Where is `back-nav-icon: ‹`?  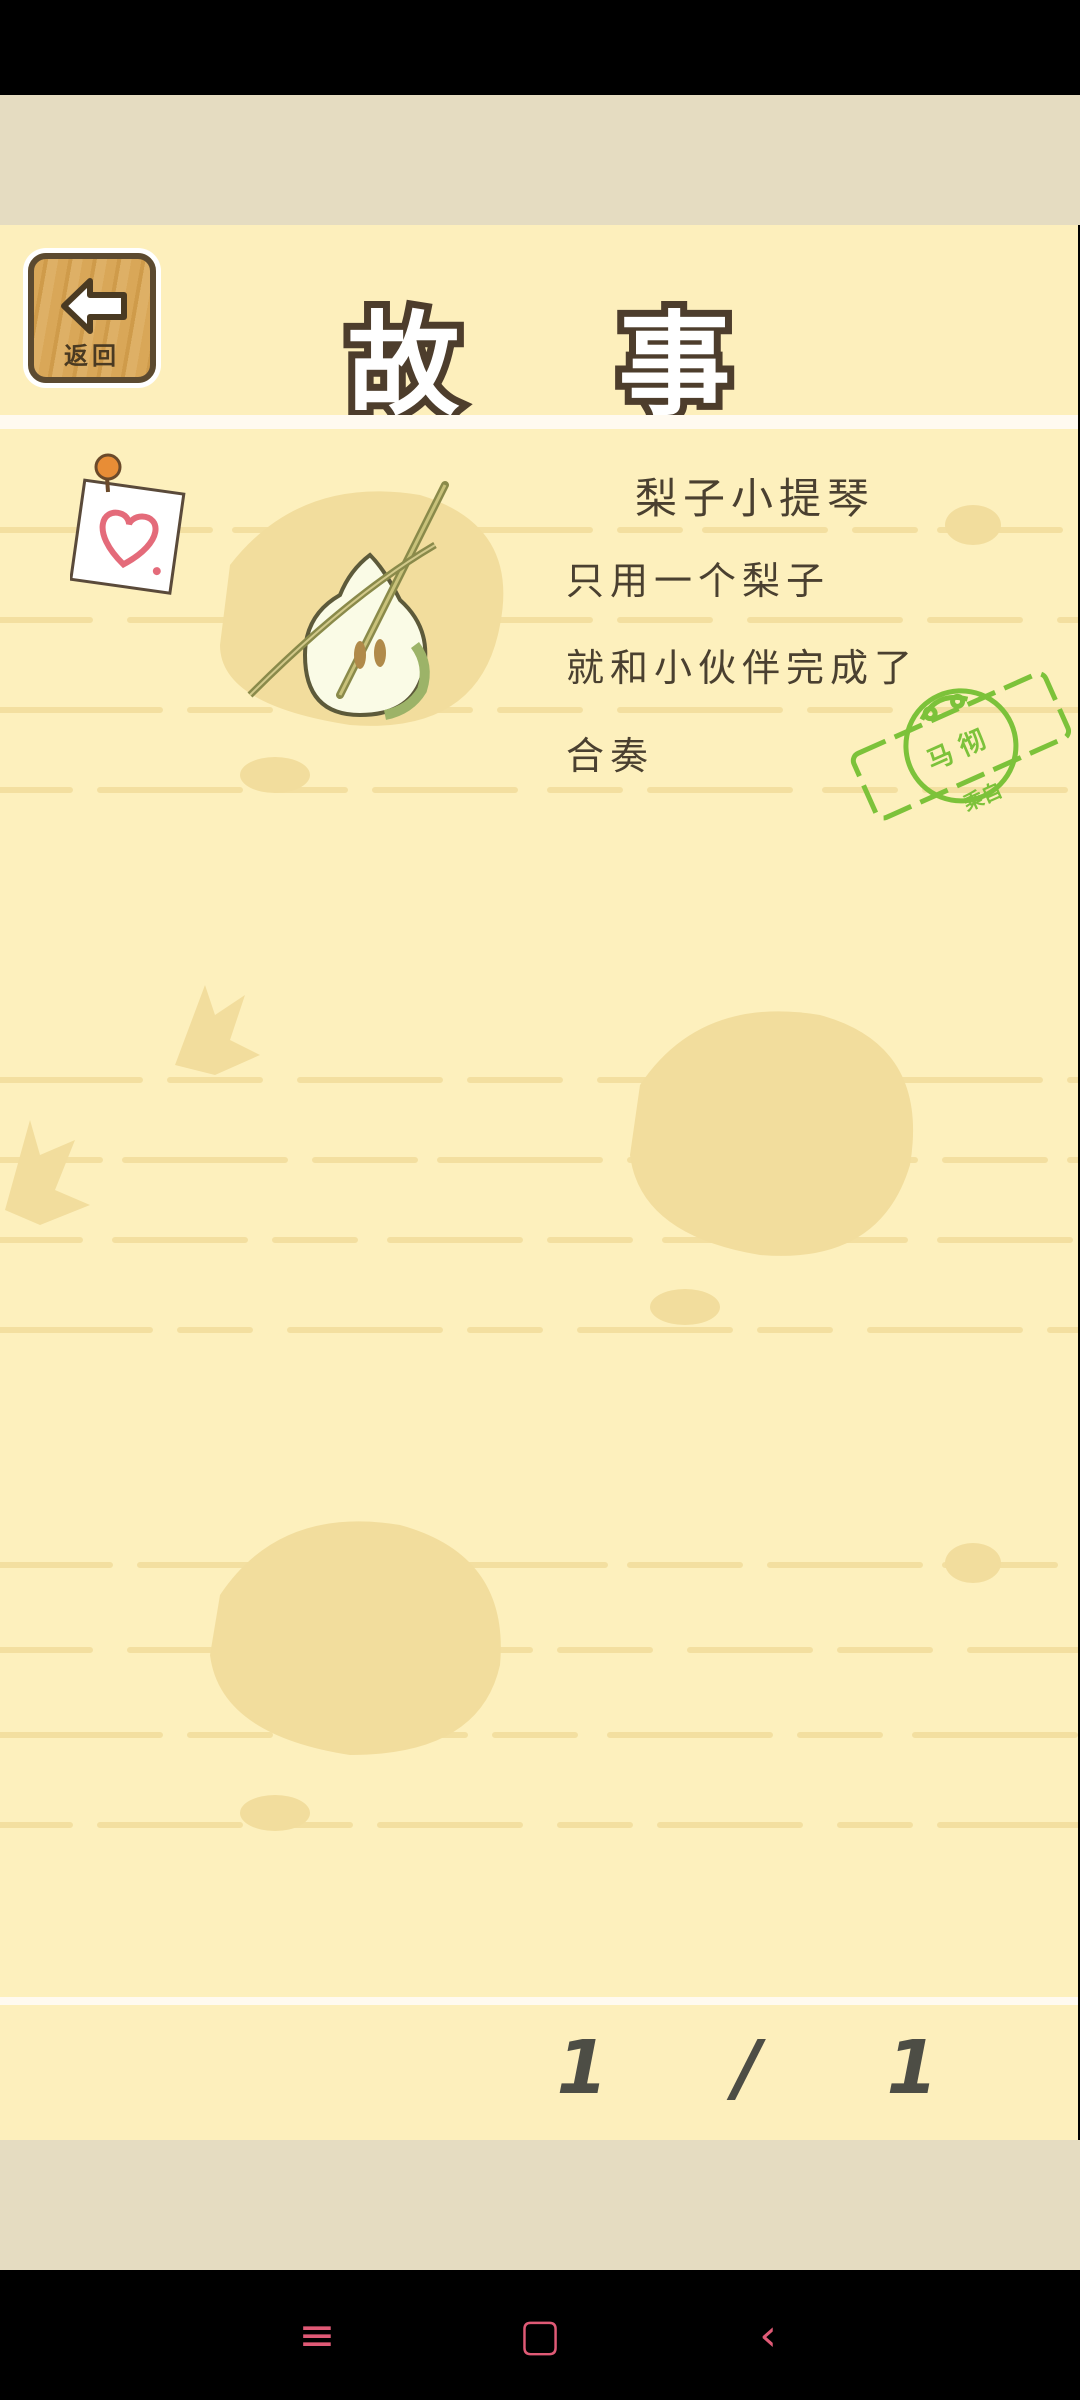 back-nav-icon: ‹ is located at coordinates (768, 2335).